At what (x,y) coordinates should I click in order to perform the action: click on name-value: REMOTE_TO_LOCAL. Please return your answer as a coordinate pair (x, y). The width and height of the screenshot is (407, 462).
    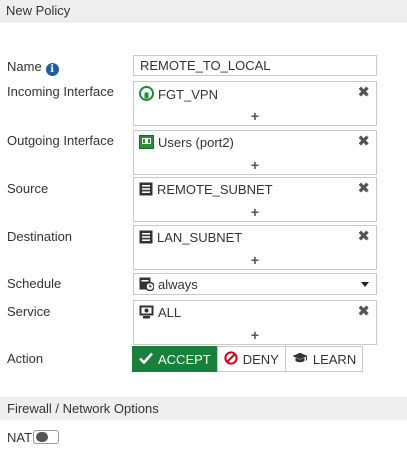
    Looking at the image, I should click on (205, 65).